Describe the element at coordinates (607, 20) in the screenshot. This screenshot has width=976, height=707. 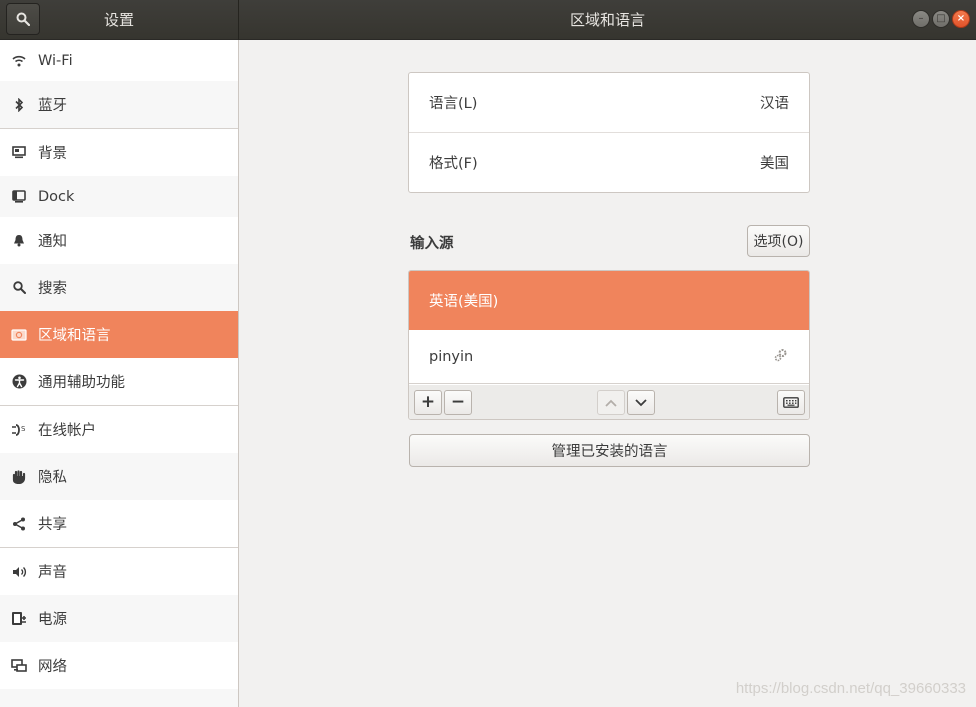
I see `window-title: 区域和语言` at that location.